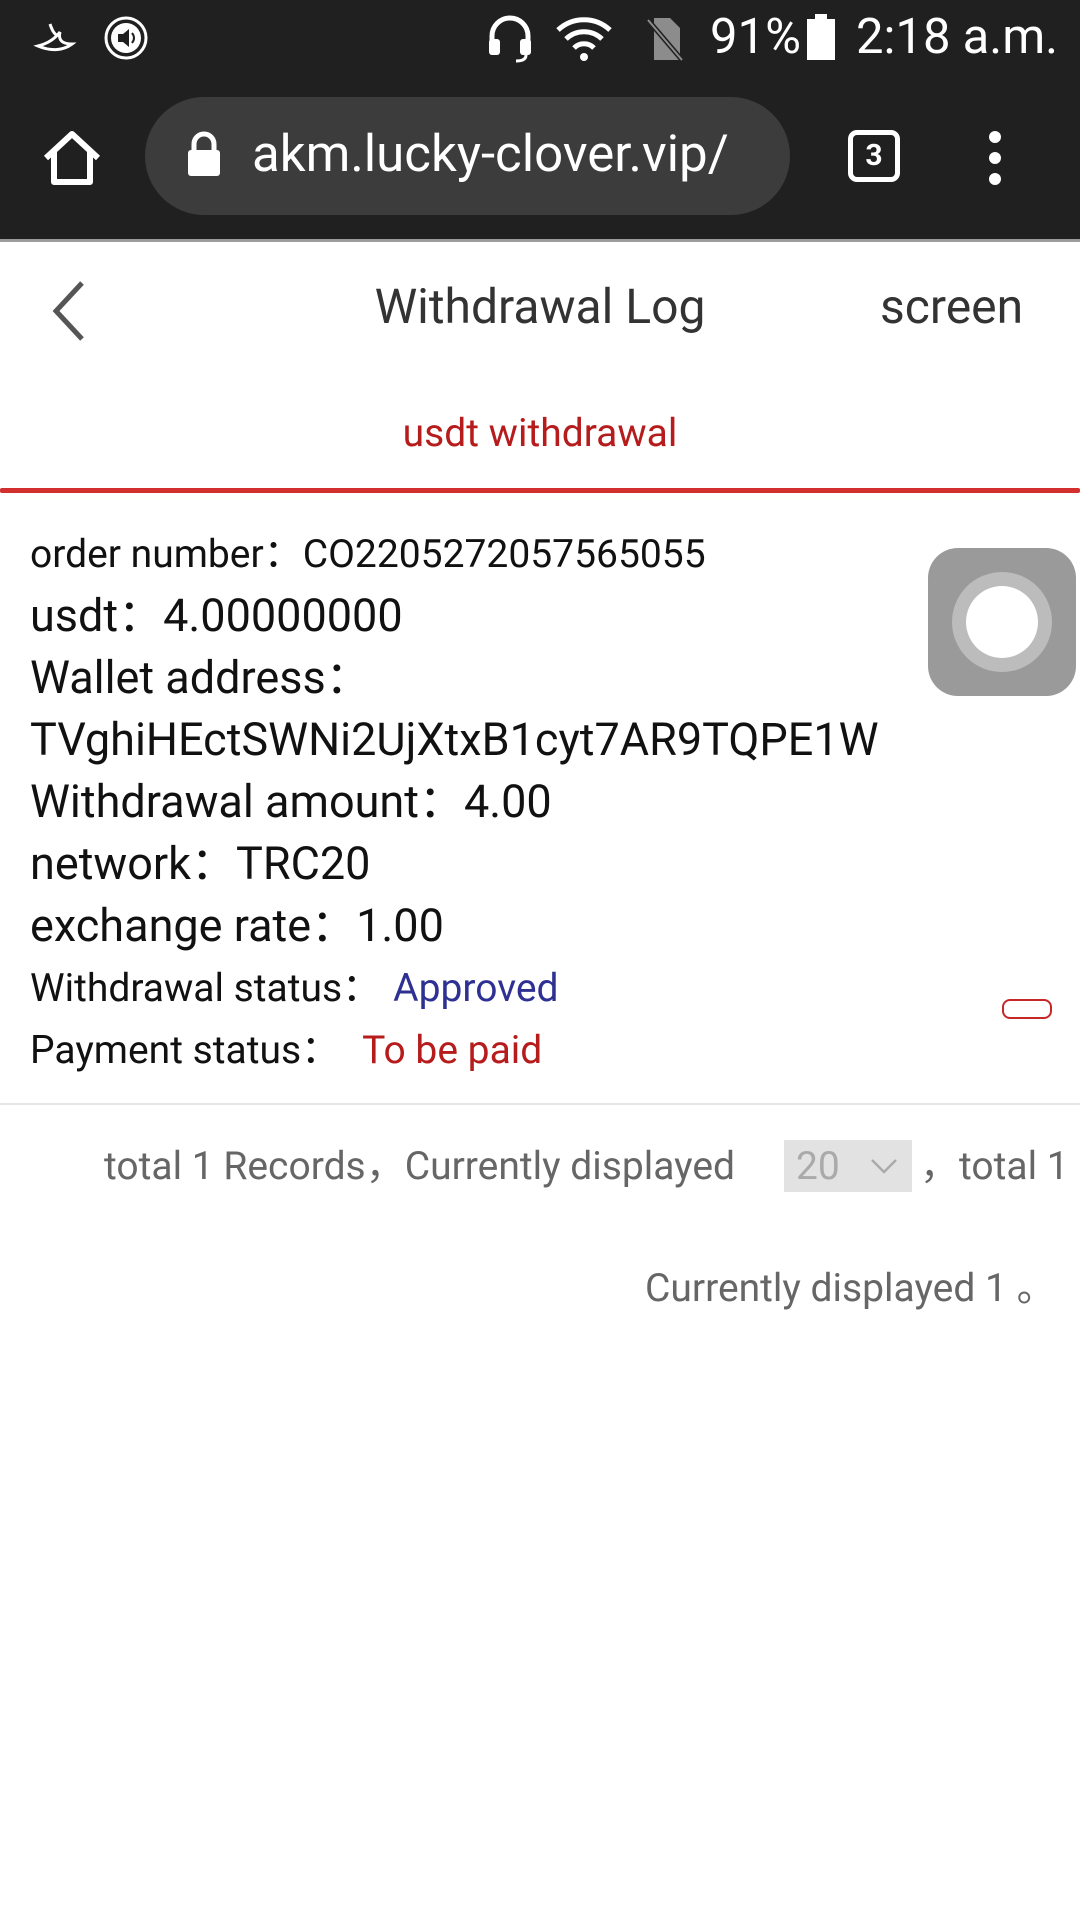  Describe the element at coordinates (490, 155) in the screenshot. I see `url-text: akm.lucky-clover.vip/` at that location.